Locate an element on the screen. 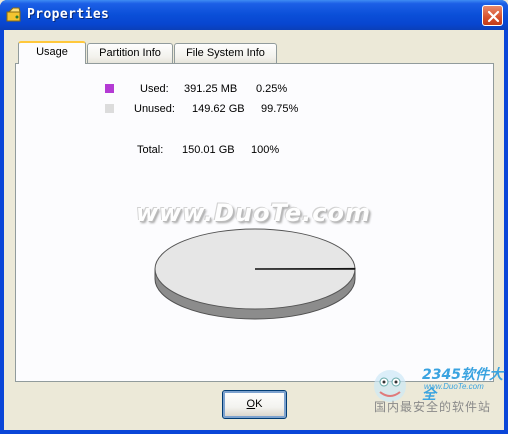 This screenshot has height=434, width=508. total-size: 150.01 GB is located at coordinates (208, 150).